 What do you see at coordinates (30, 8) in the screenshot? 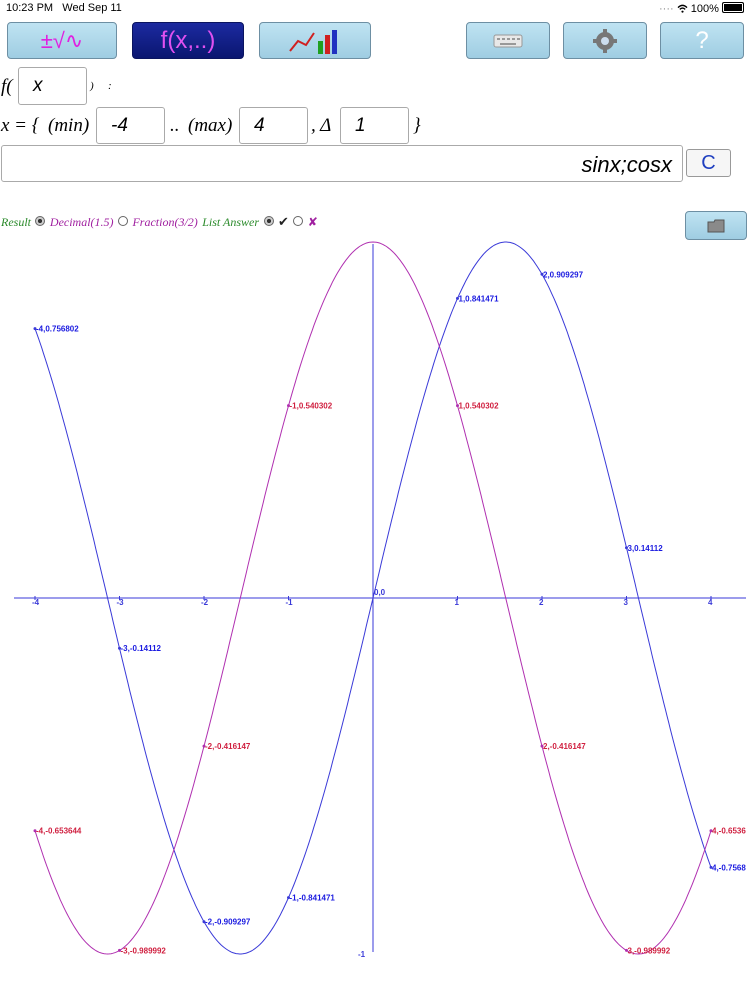
I see `status-time: 10:23 PM` at bounding box center [30, 8].